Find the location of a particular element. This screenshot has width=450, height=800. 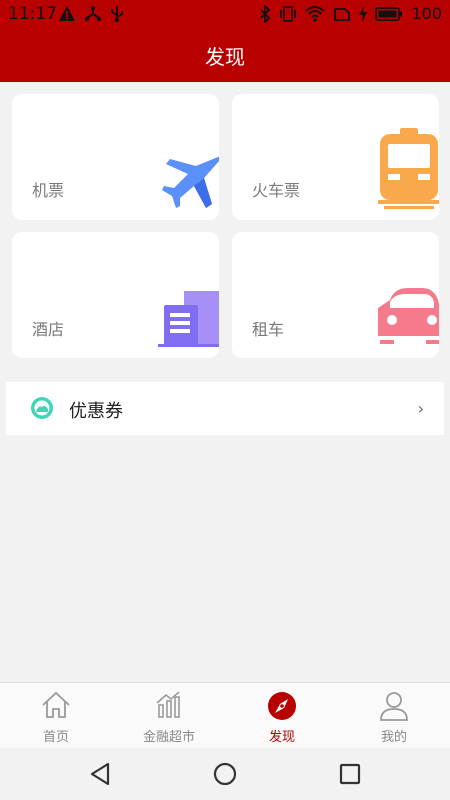

wifi-icon is located at coordinates (315, 13).